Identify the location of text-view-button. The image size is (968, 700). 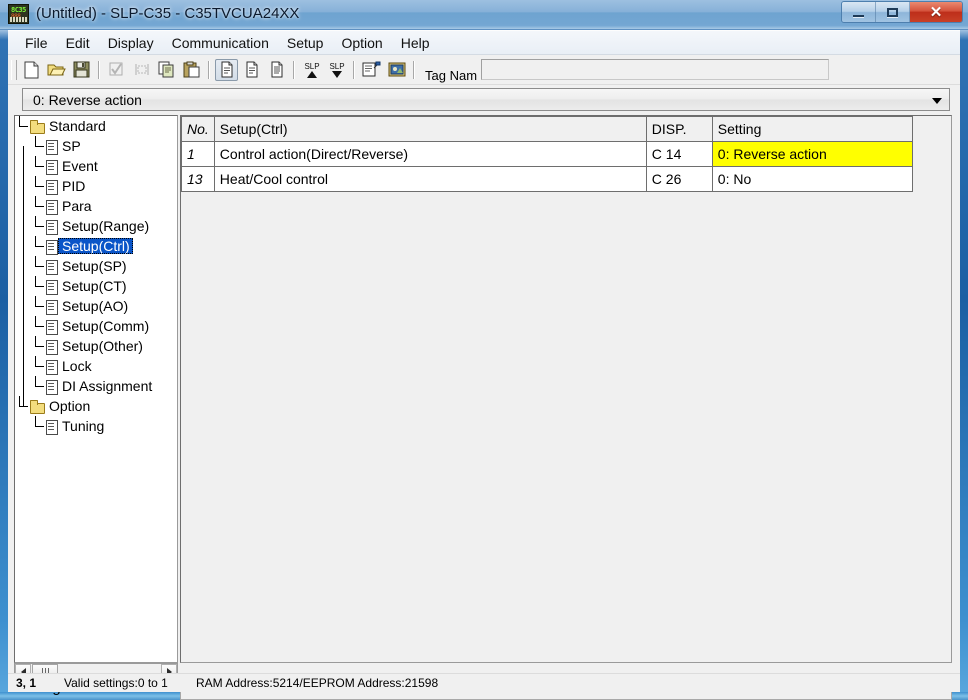
(276, 70).